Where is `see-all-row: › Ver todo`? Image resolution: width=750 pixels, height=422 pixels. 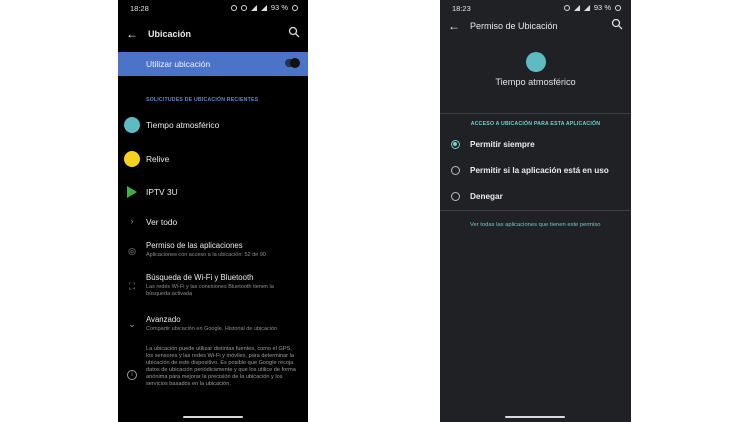
see-all-row: › Ver todo is located at coordinates (213, 223).